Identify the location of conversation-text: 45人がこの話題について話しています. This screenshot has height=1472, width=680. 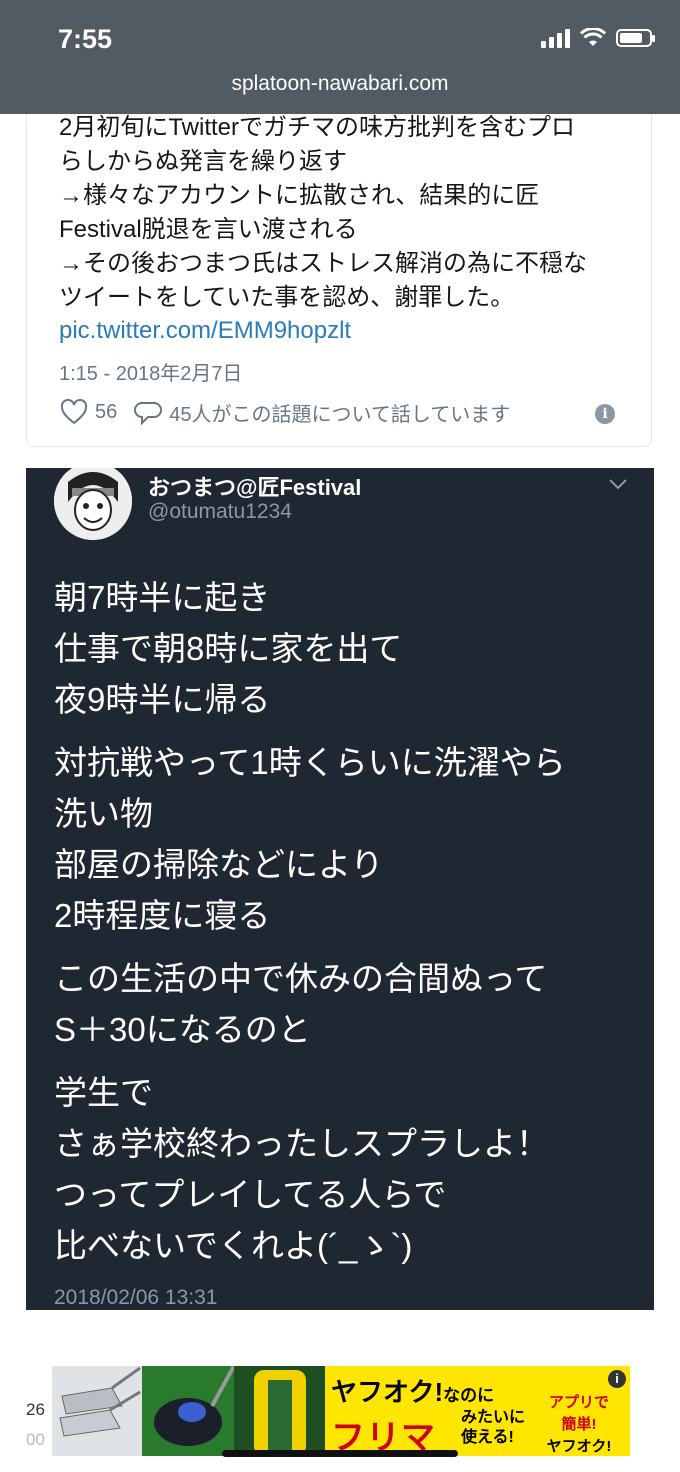
(339, 412).